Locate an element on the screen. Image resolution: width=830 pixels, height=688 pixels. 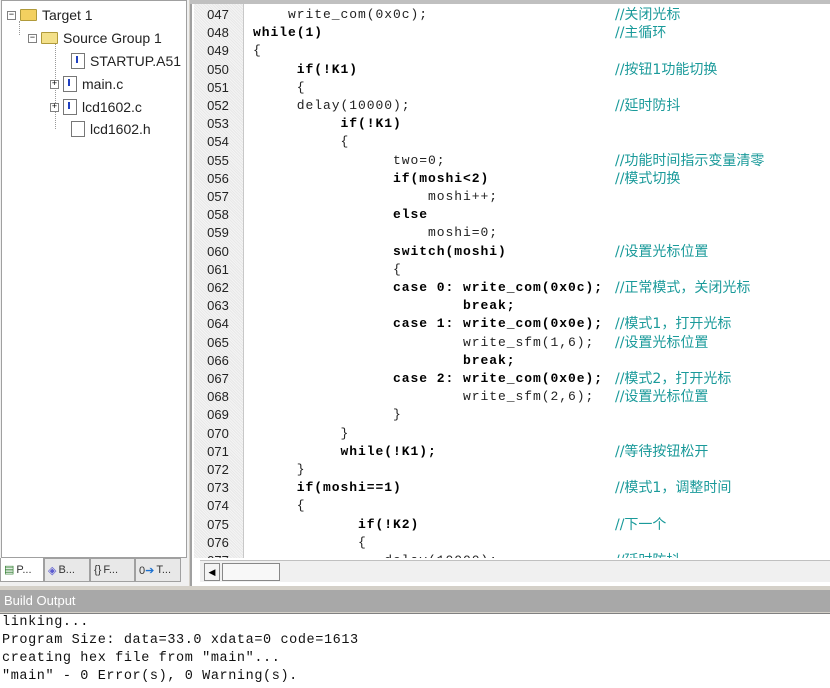
code-line: 051 { is located at coordinates (511, 88).